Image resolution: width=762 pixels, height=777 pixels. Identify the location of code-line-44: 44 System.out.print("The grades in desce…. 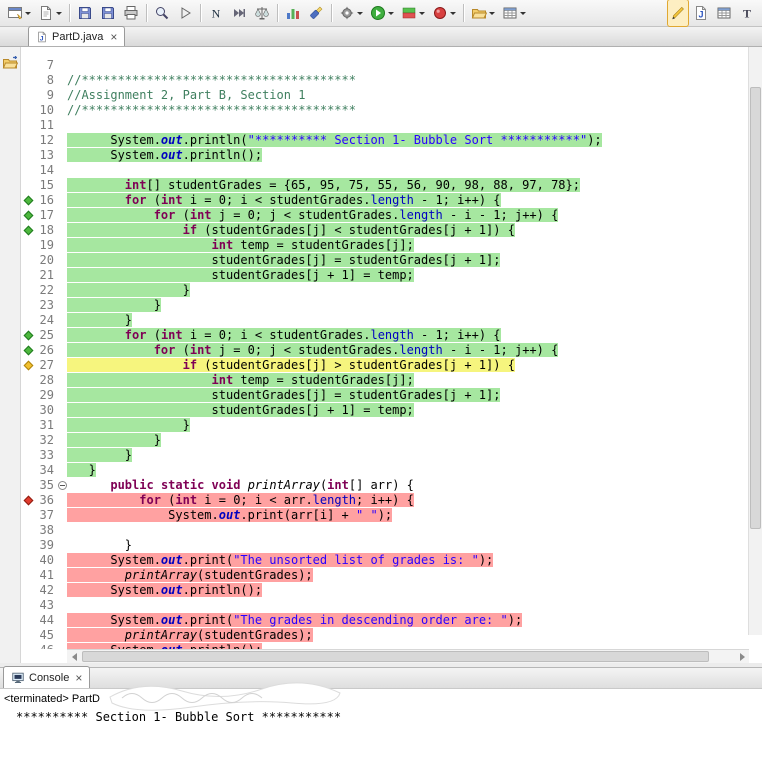
(391, 620).